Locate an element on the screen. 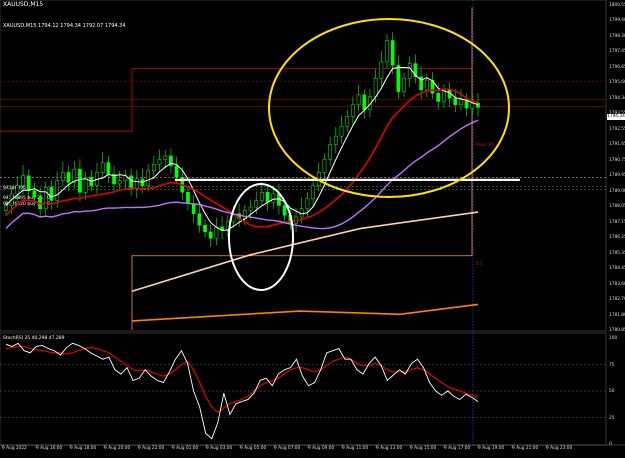 This screenshot has width=625, height=458. time-tick: 9 Aug 21:00 is located at coordinates (525, 448).